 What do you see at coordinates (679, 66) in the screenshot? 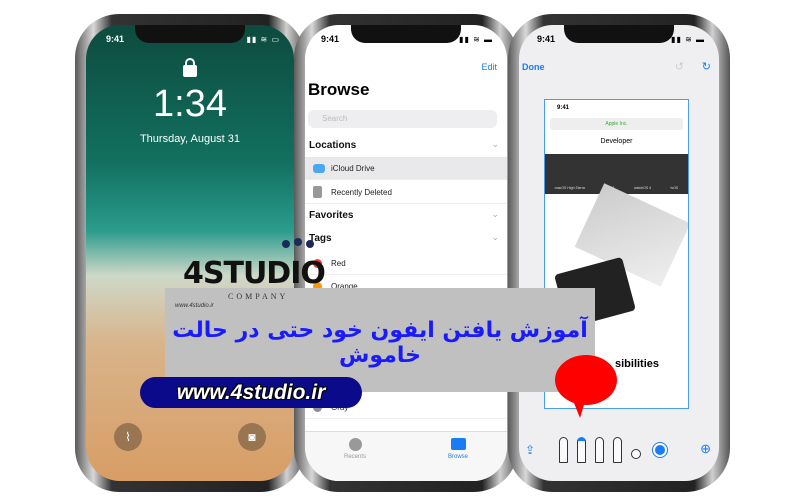
I see `undo-icon: ↺` at bounding box center [679, 66].